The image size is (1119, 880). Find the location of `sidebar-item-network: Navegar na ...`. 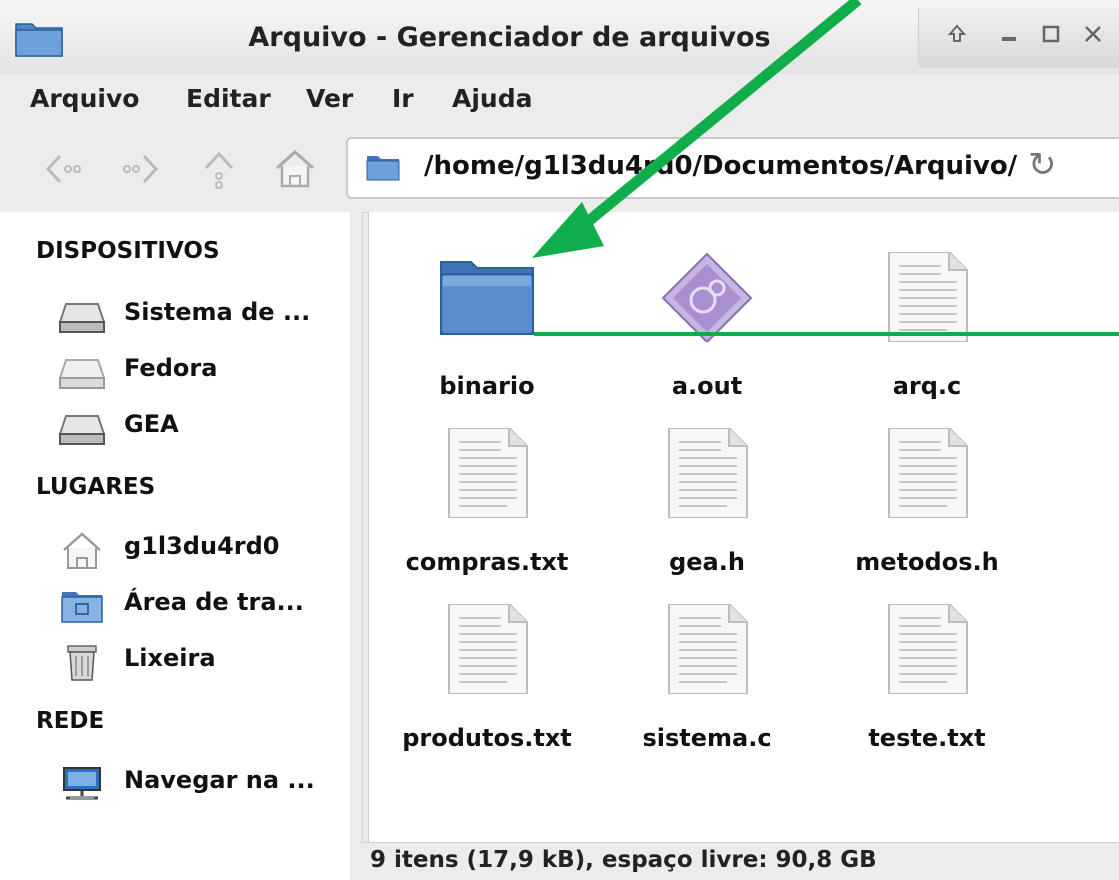

sidebar-item-network: Navegar na ... is located at coordinates (201, 784).